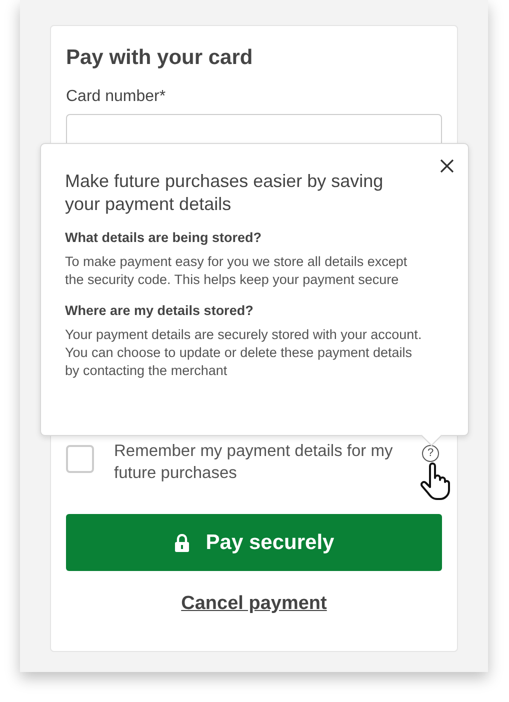 This screenshot has height=702, width=509. What do you see at coordinates (243, 353) in the screenshot?
I see `section-text: Your payment details are securely stored with your account. You can choose to update or delete these payment details by contacting the merchant` at bounding box center [243, 353].